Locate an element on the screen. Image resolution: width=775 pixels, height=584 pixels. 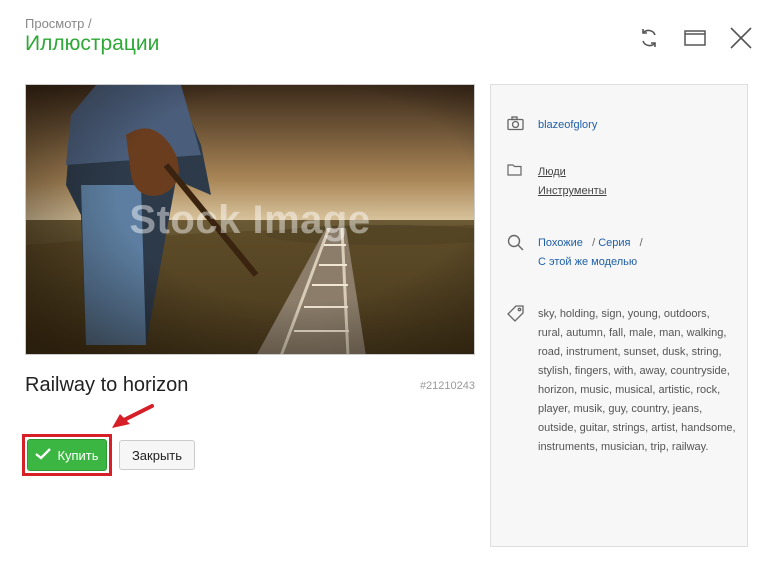
buy-button-label: Купить is located at coordinates (78, 455).